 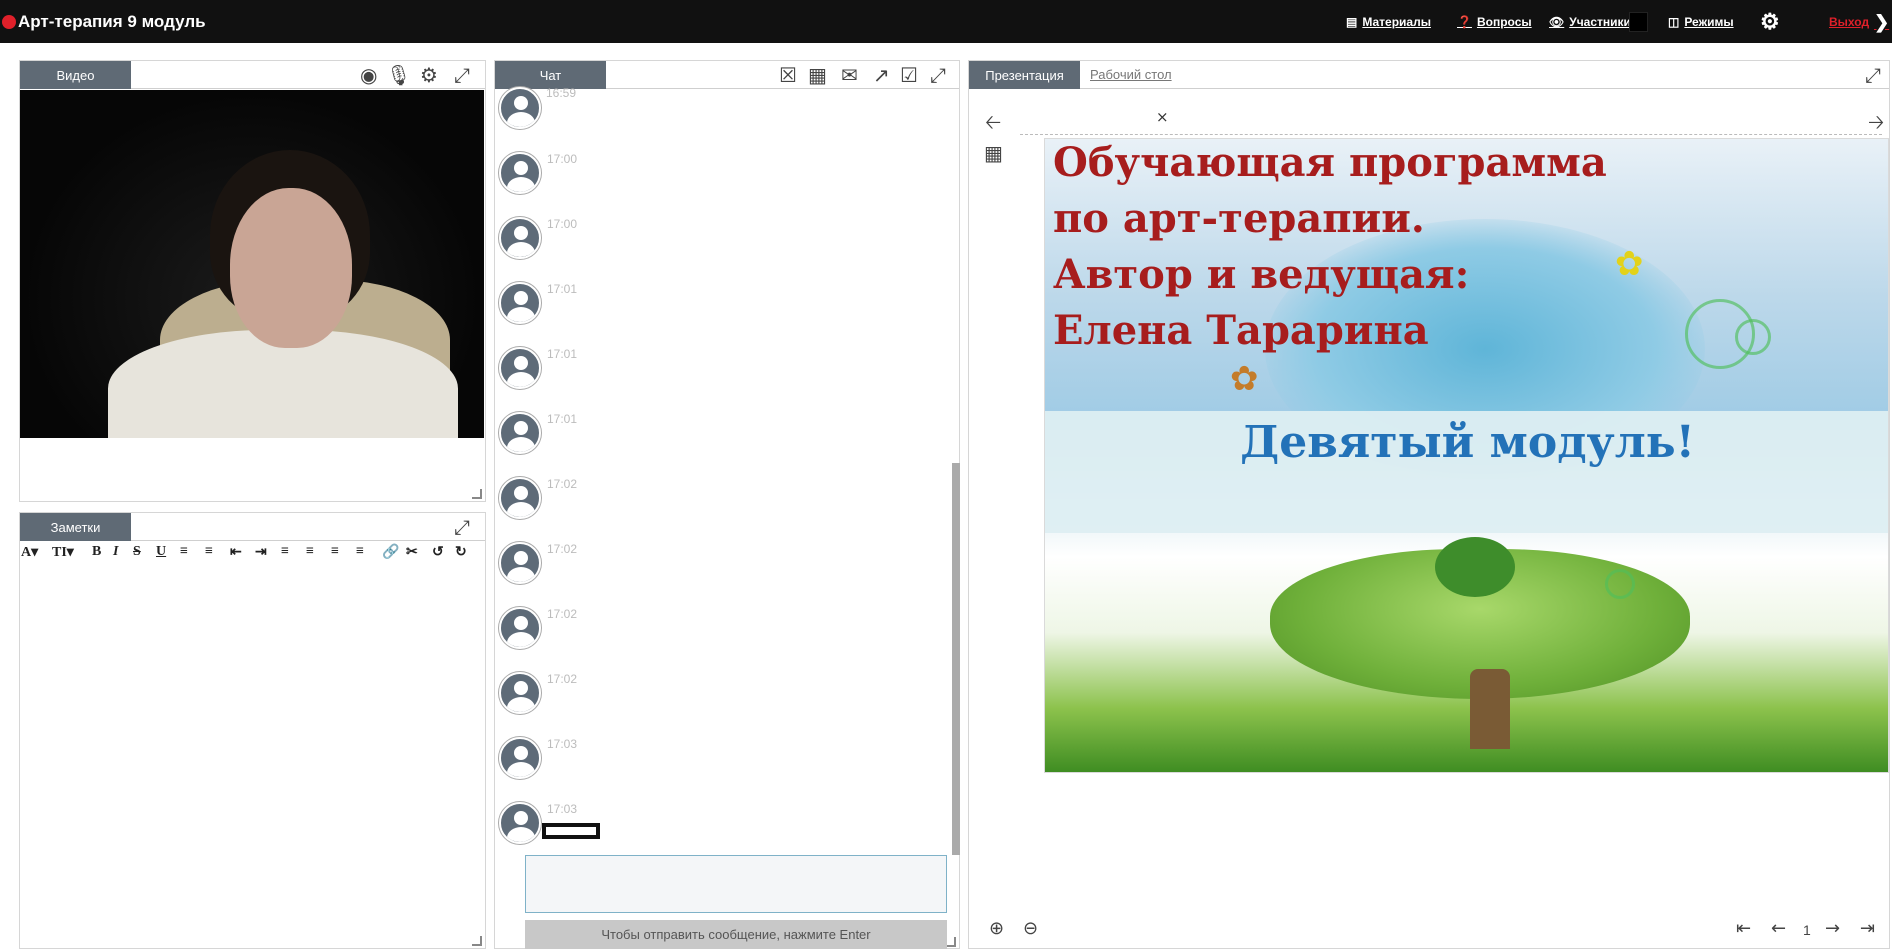 What do you see at coordinates (993, 153) in the screenshot?
I see `thumbnails-grid-icon: ▦` at bounding box center [993, 153].